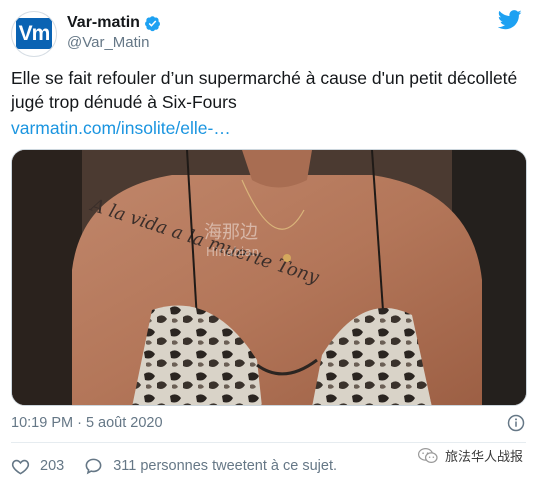  Describe the element at coordinates (427, 455) in the screenshot. I see `wechat-icon` at that location.